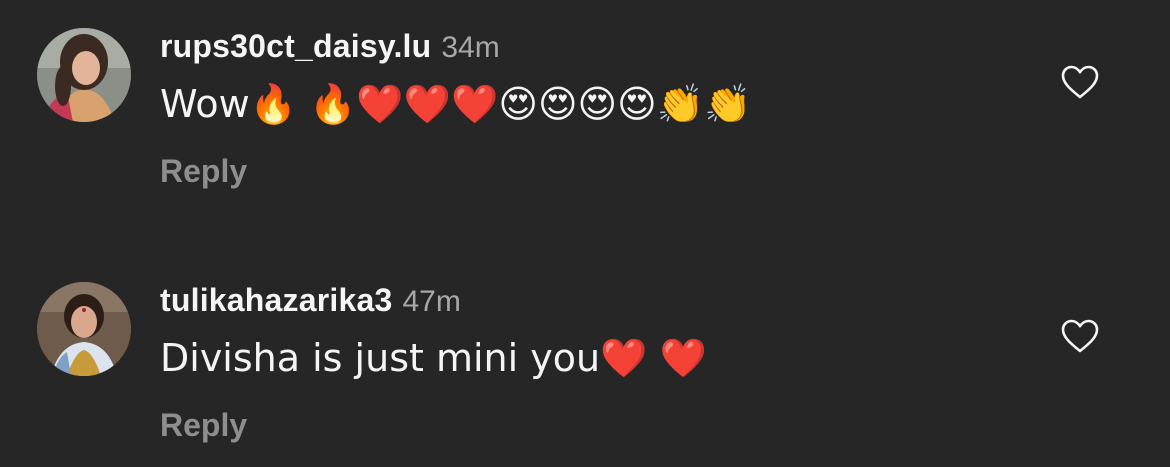 This screenshot has width=1170, height=467. Describe the element at coordinates (456, 104) in the screenshot. I see `comment-text: Wow🔥 🔥❤️❤️❤️😍😍😍😍👏👏` at that location.